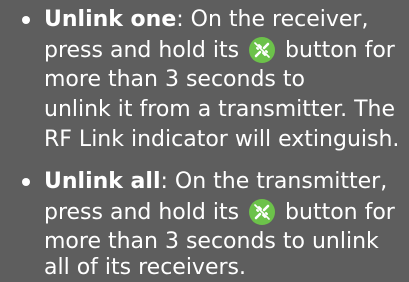 The image size is (409, 282). What do you see at coordinates (110, 19) in the screenshot?
I see `unlink-one-term: Unlink one` at bounding box center [110, 19].